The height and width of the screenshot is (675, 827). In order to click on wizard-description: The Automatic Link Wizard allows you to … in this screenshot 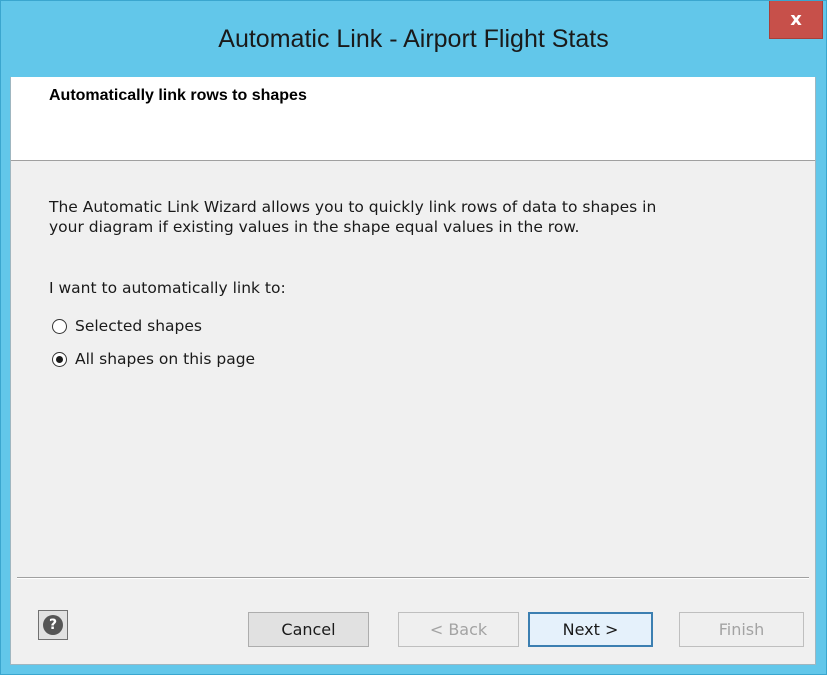, I will do `click(419, 217)`.